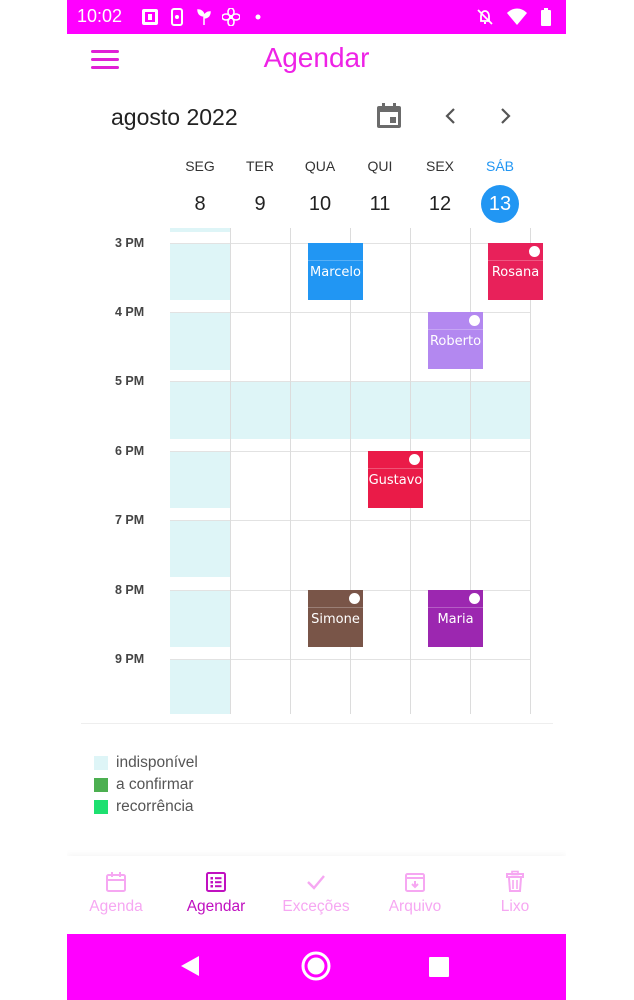 This screenshot has height=1000, width=634. What do you see at coordinates (200, 166) in the screenshot?
I see `day-of-week-label: SEG` at bounding box center [200, 166].